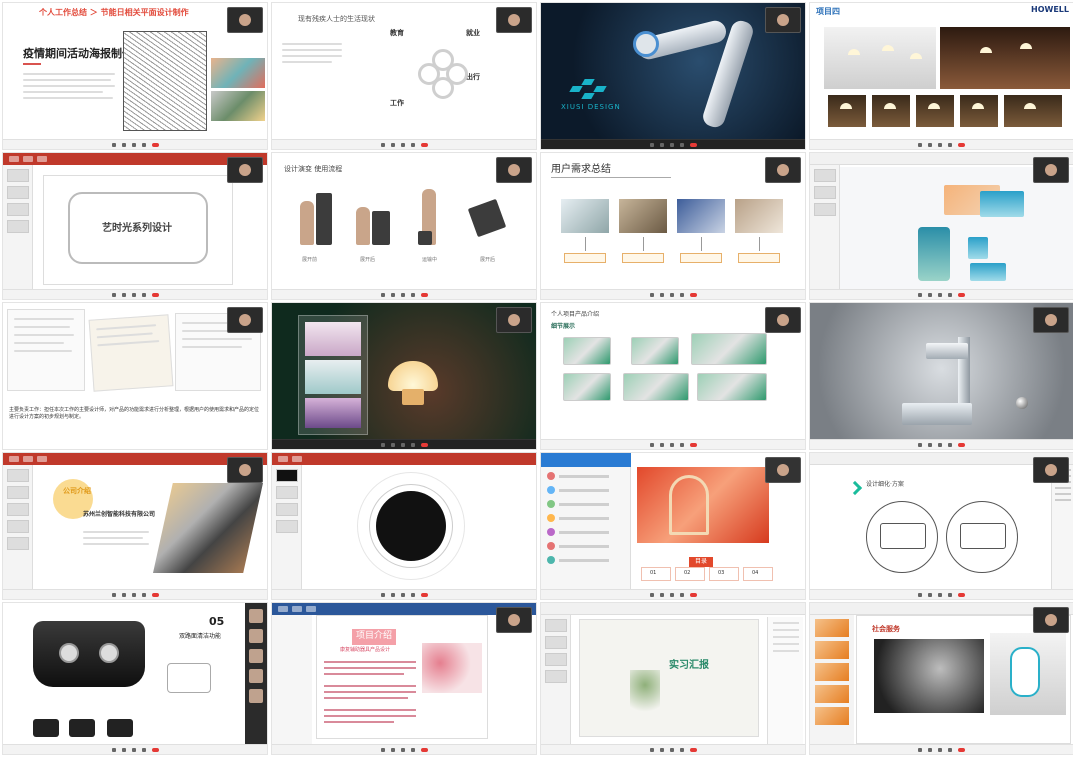  I want to click on participant-strip, so click(256, 678).